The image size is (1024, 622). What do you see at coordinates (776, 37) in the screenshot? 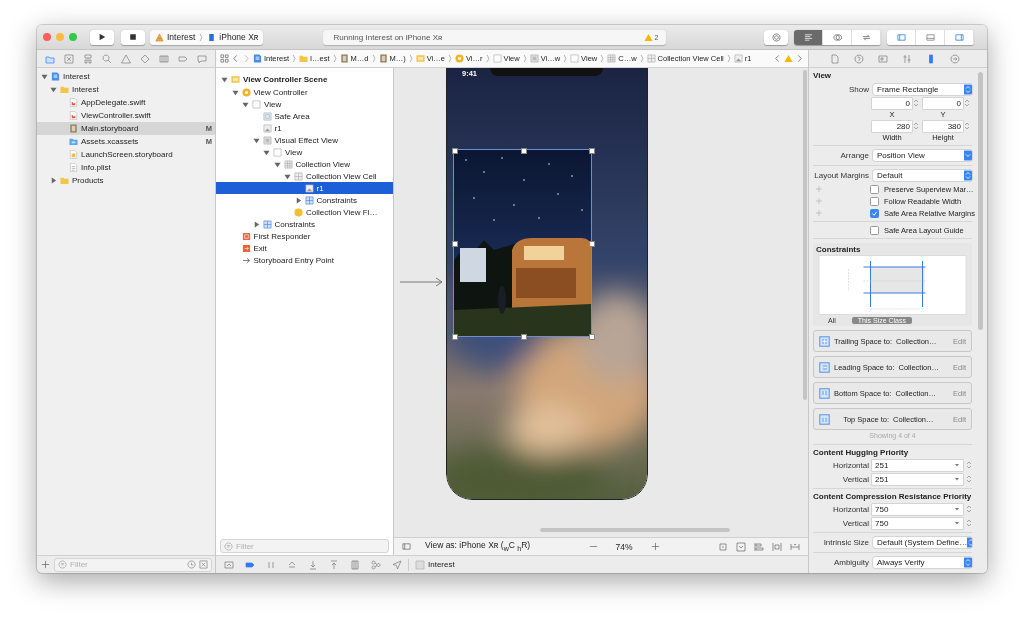
I see `library-button` at bounding box center [776, 37].